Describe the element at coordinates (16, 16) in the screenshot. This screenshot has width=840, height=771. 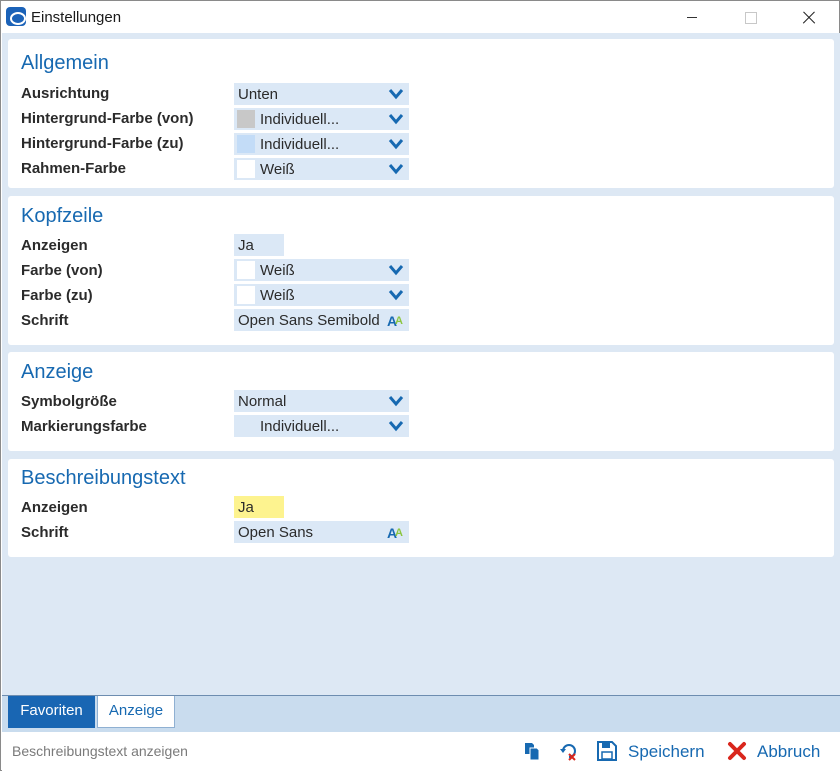
I see `app-logo-icon` at that location.